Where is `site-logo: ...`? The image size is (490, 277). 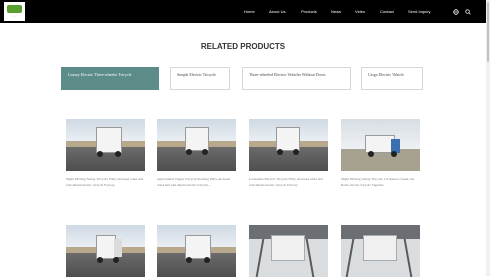 site-logo: ... is located at coordinates (14, 11).